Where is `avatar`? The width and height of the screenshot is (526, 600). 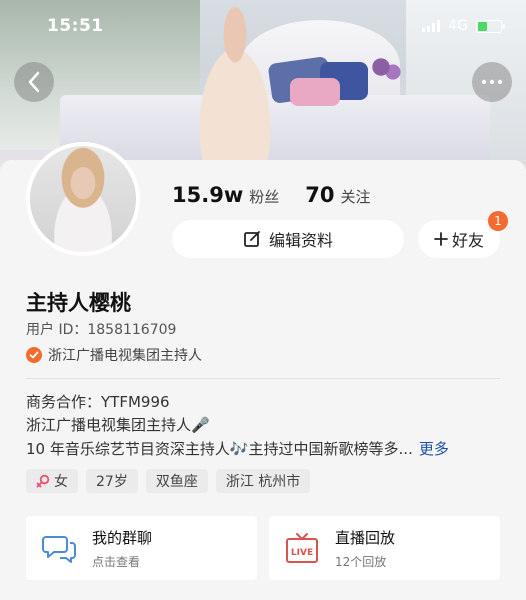 avatar is located at coordinates (83, 199).